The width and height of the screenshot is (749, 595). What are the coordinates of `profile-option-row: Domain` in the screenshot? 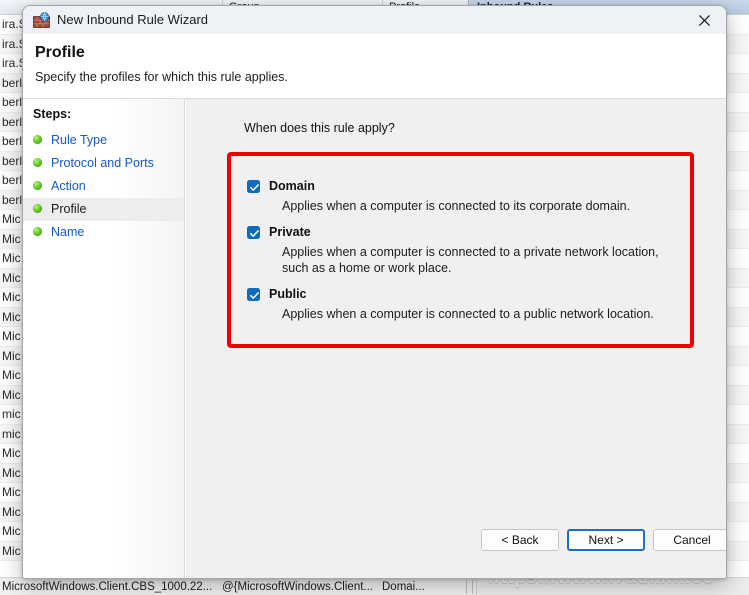 It's located at (461, 188).